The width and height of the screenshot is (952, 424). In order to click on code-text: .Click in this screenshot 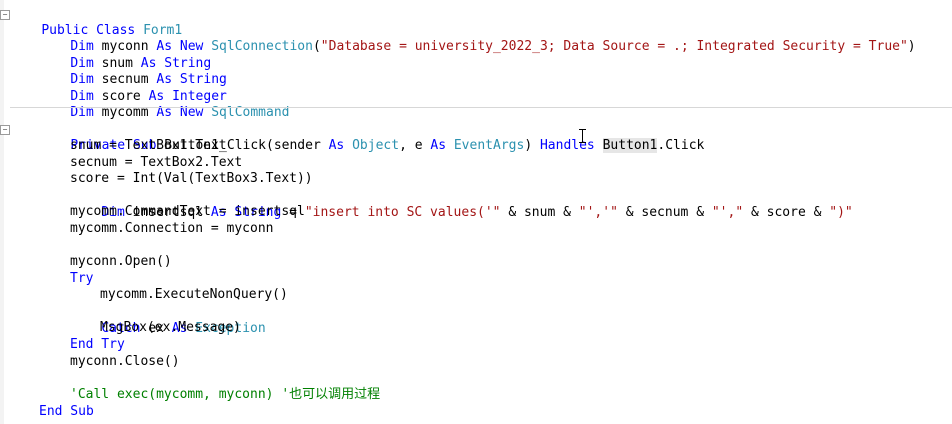, I will do `click(681, 145)`.